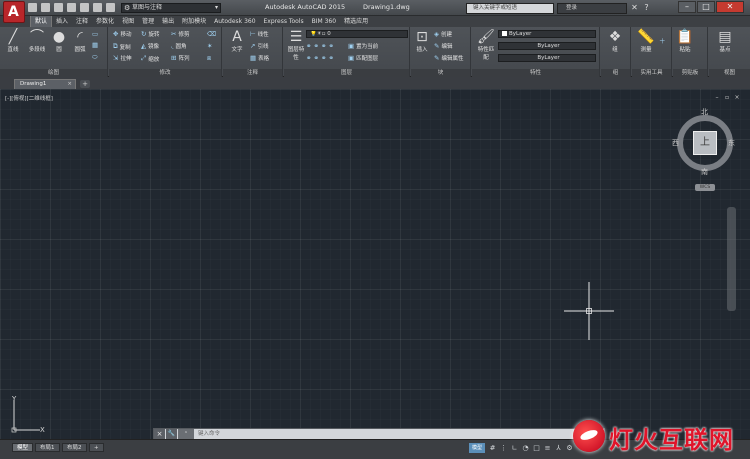 This screenshot has width=750, height=459. What do you see at coordinates (252, 73) in the screenshot?
I see `annotation-panel-title: 注释` at bounding box center [252, 73].